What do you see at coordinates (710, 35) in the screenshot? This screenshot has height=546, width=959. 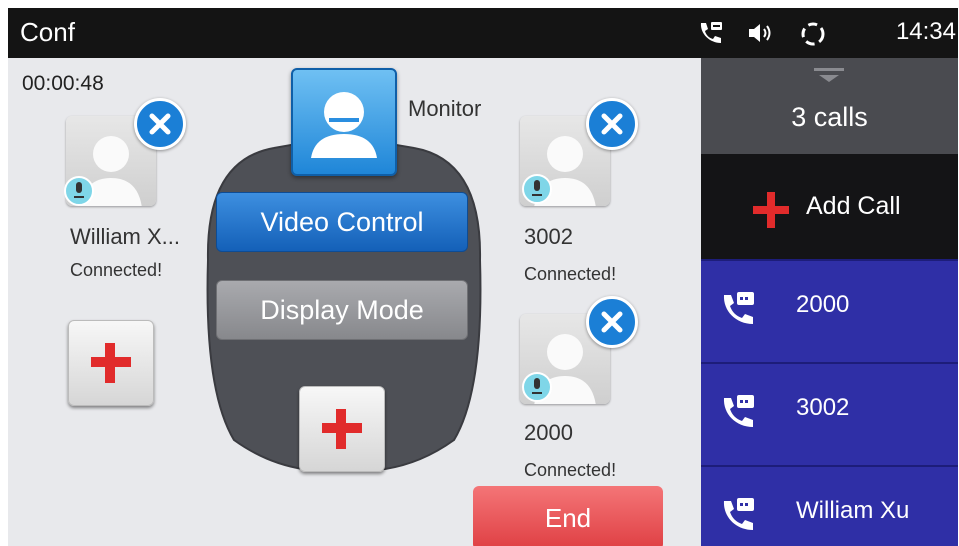 I see `call-forward-icon` at bounding box center [710, 35].